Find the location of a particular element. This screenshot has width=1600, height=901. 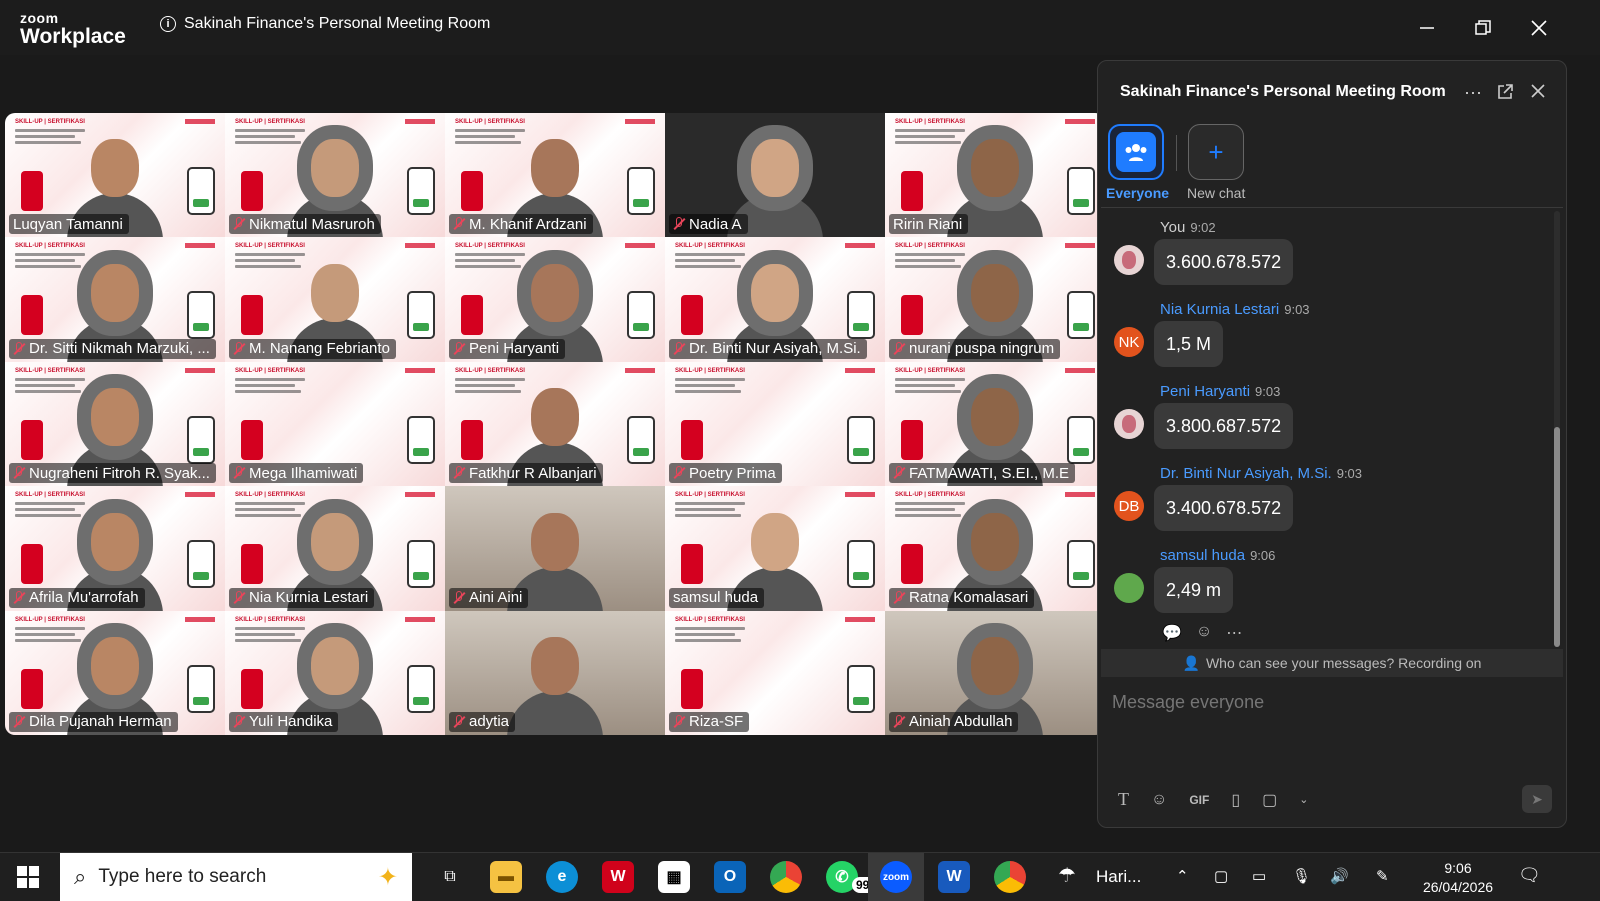

battery-icon: ▭ is located at coordinates (1259, 876).